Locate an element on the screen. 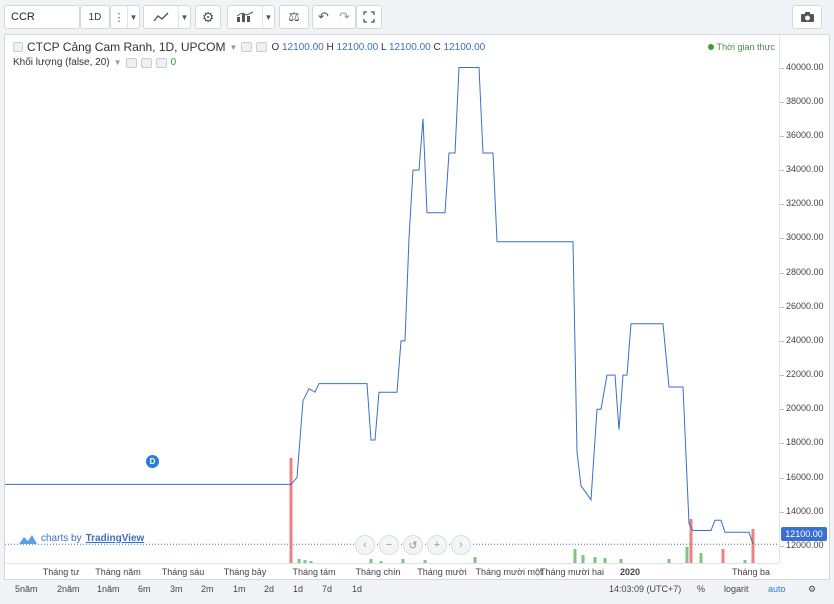  time-tick-label: Tháng mười một is located at coordinates (509, 572).